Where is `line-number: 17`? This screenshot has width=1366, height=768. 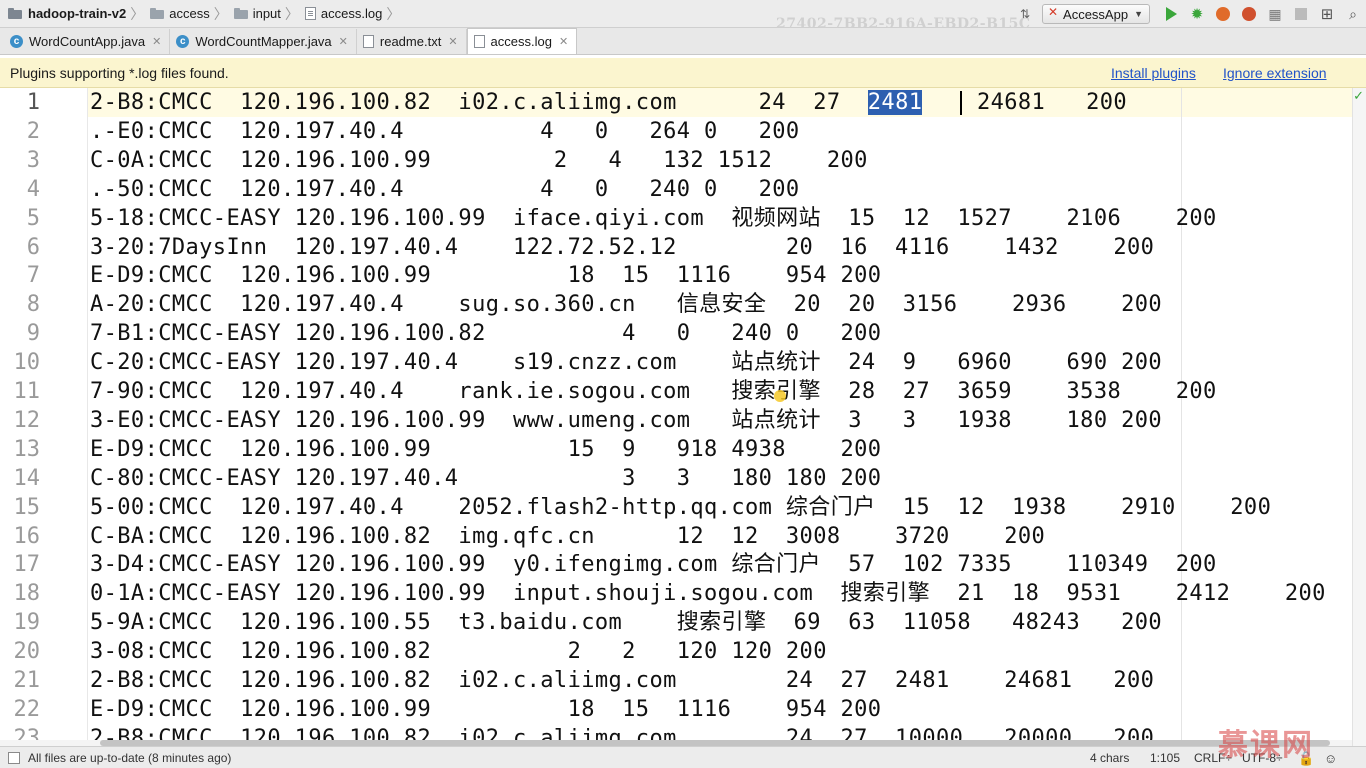
line-number: 17 is located at coordinates (20, 564).